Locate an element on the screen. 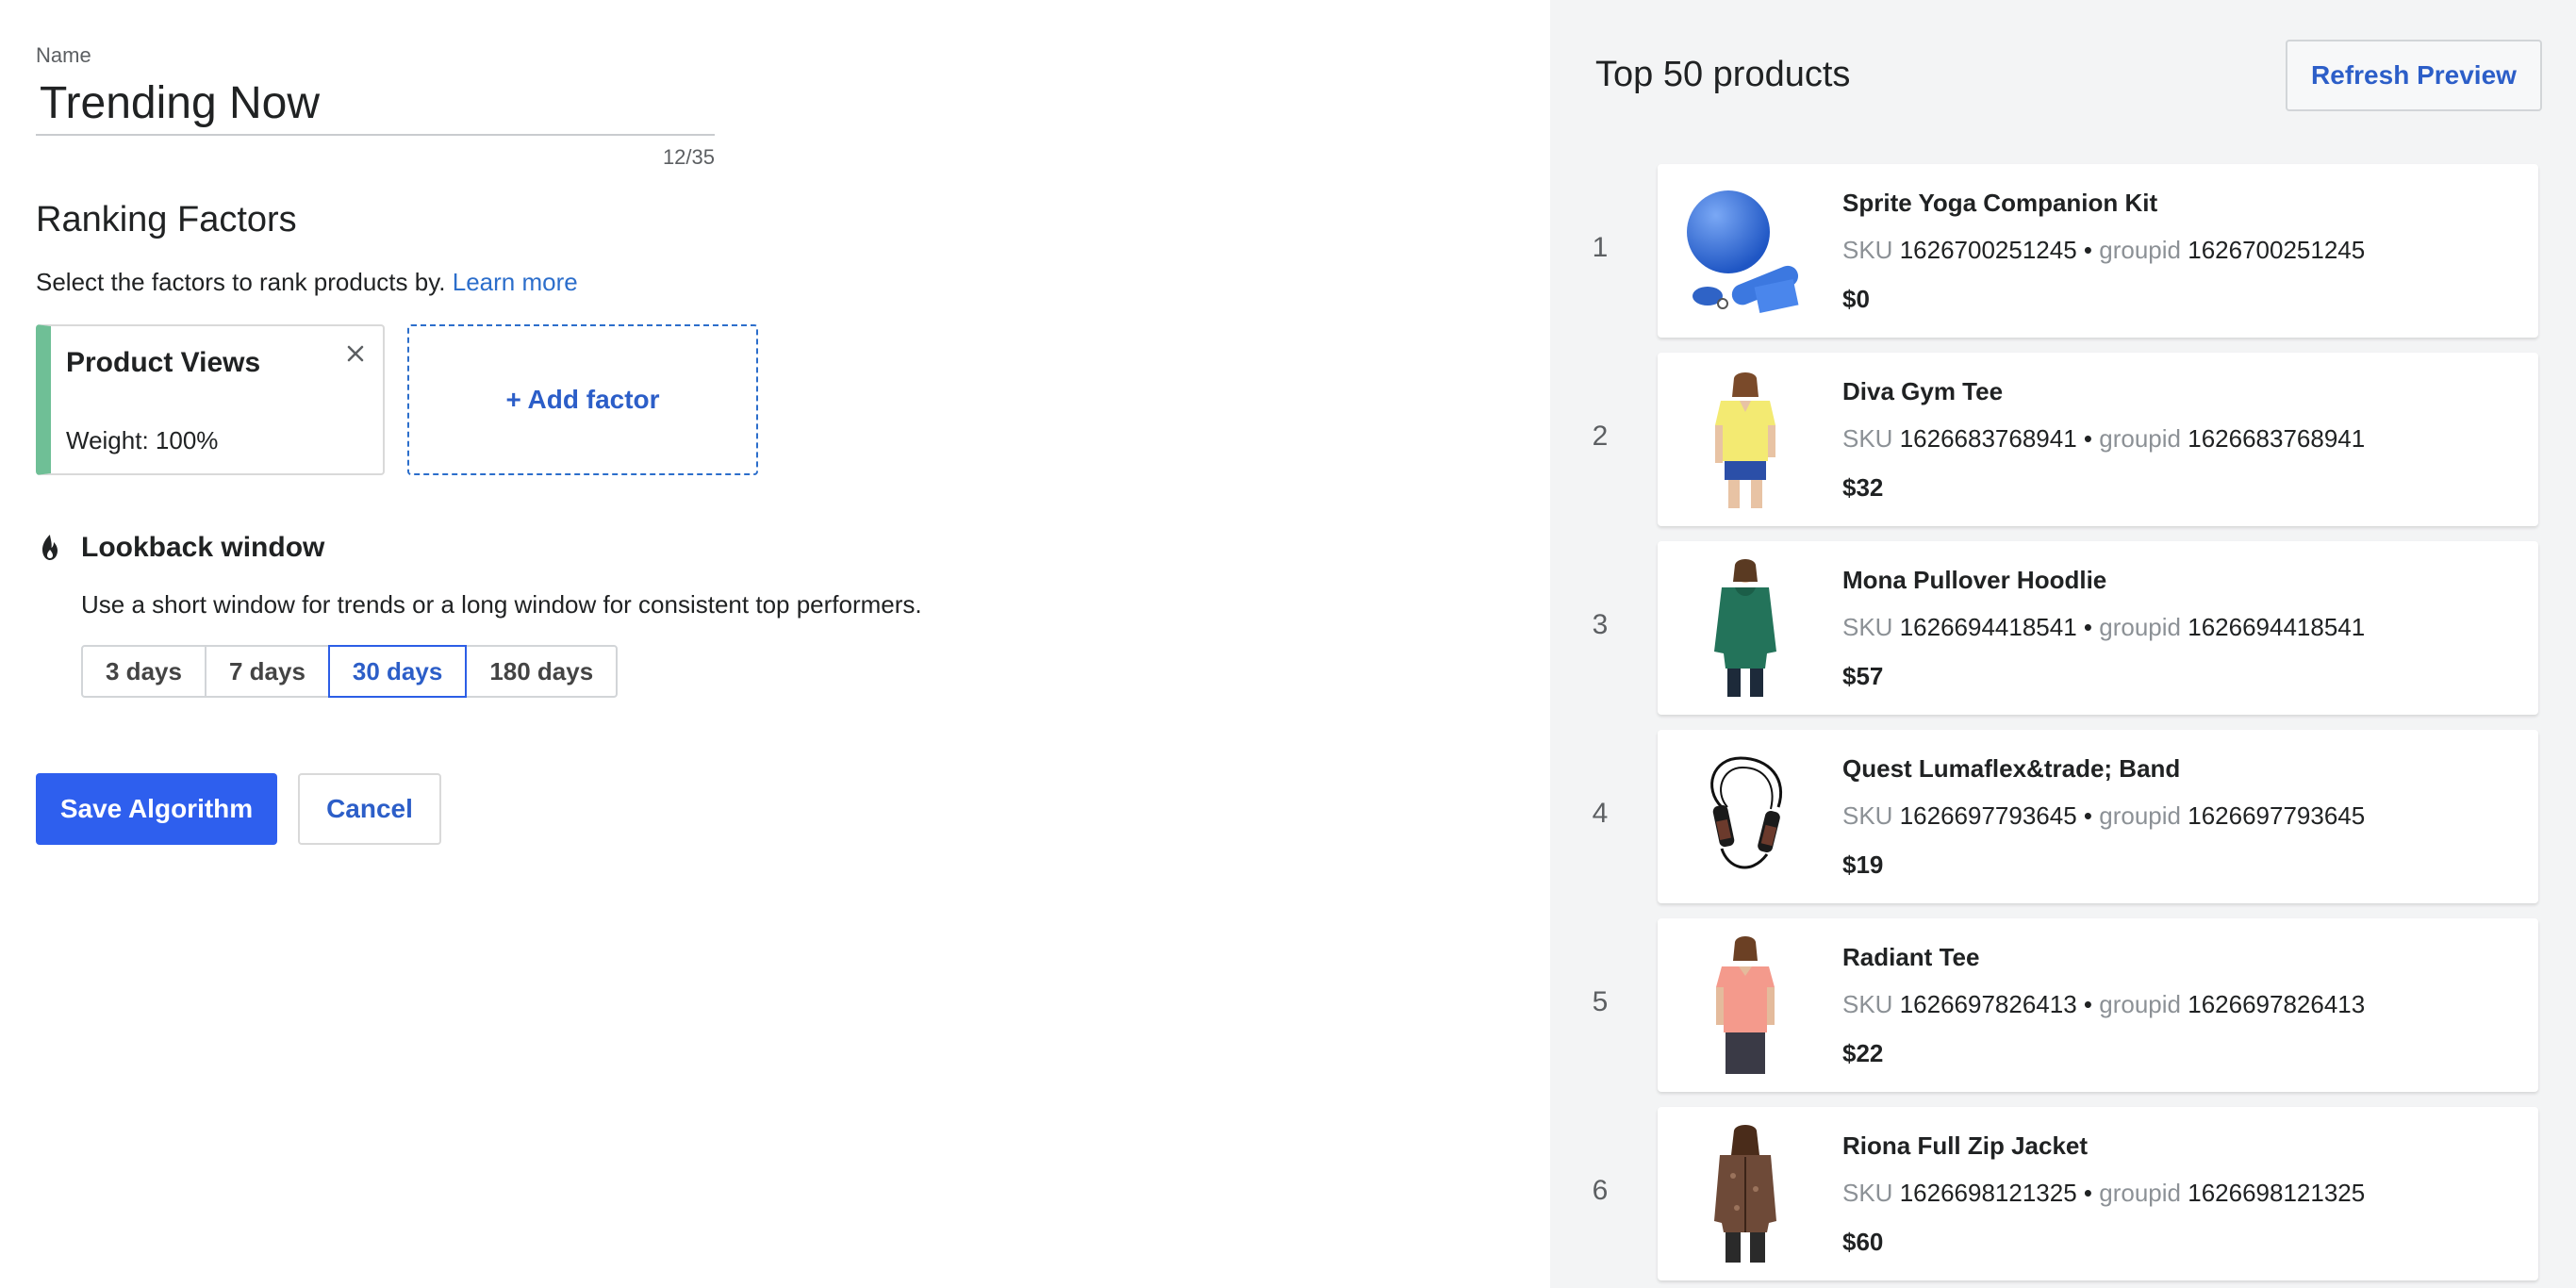 The height and width of the screenshot is (1288, 2576). green-hoodie-image is located at coordinates (1745, 628).